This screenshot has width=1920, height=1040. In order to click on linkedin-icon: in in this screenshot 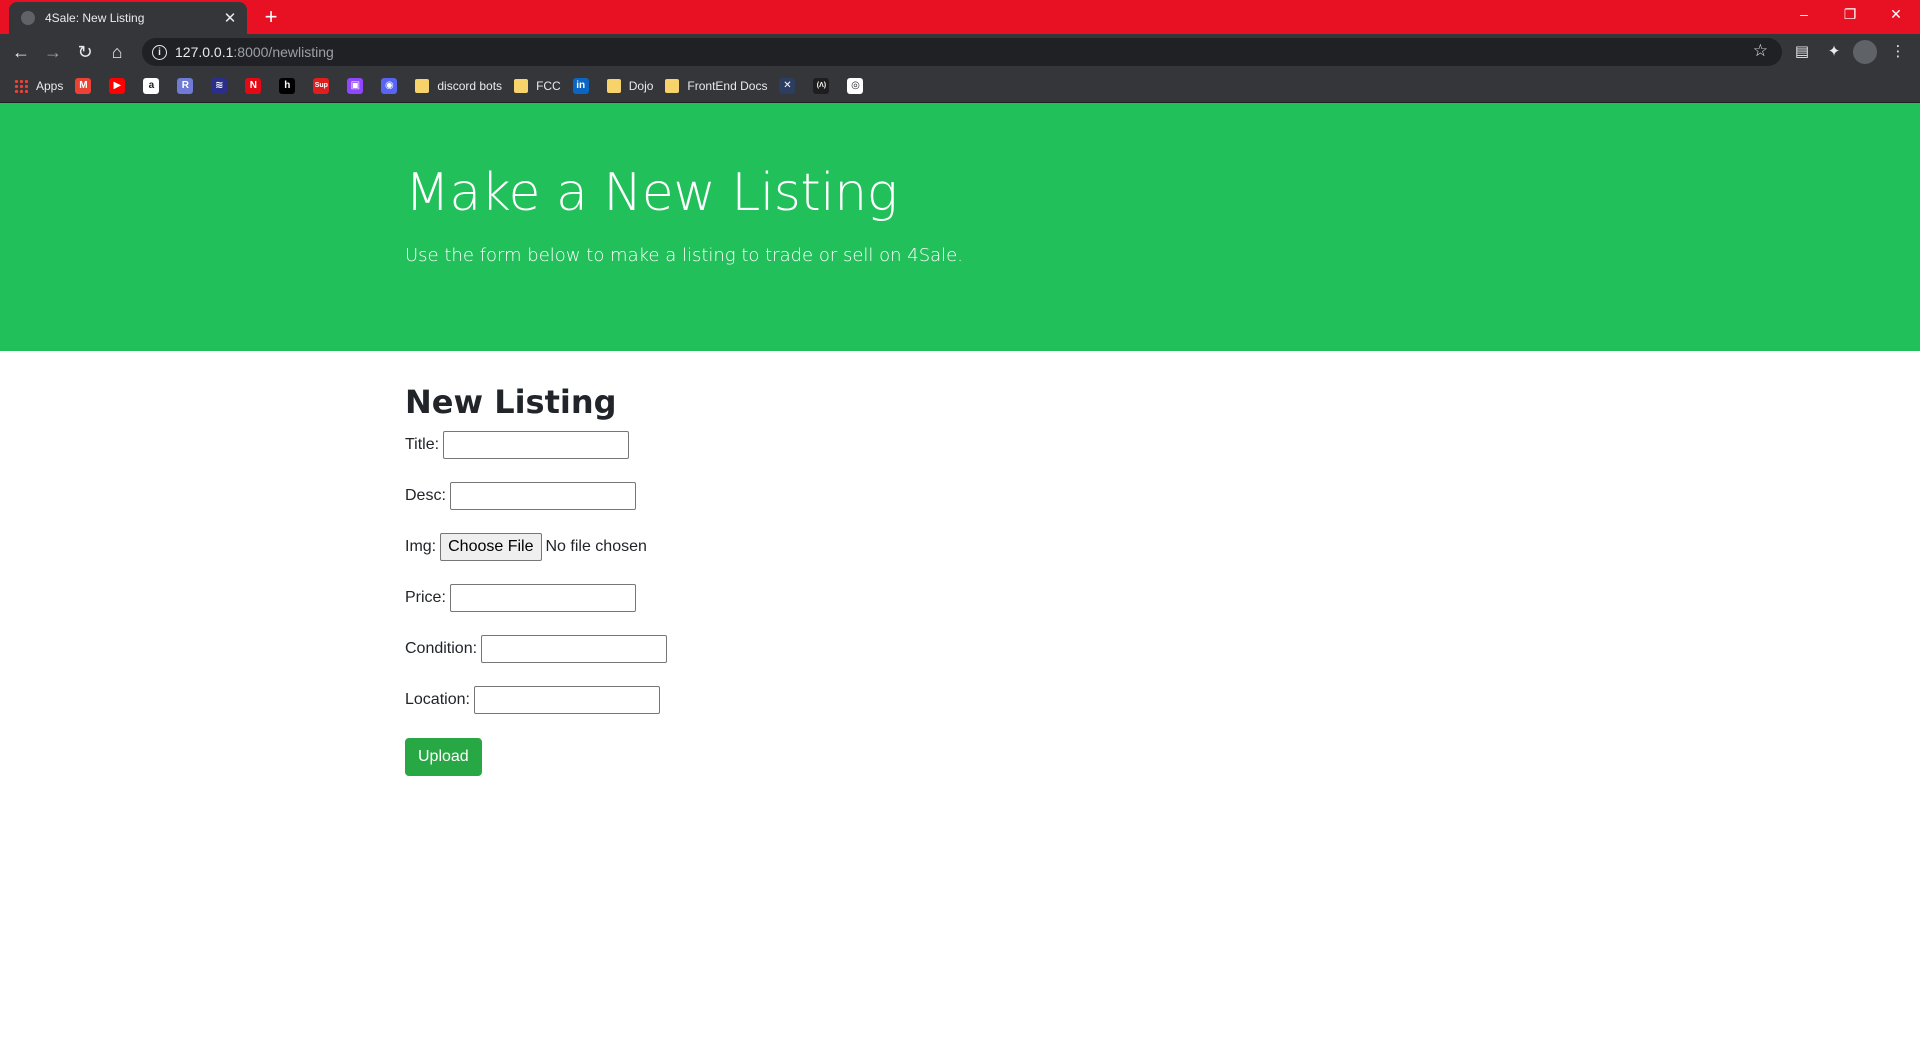, I will do `click(580, 86)`.